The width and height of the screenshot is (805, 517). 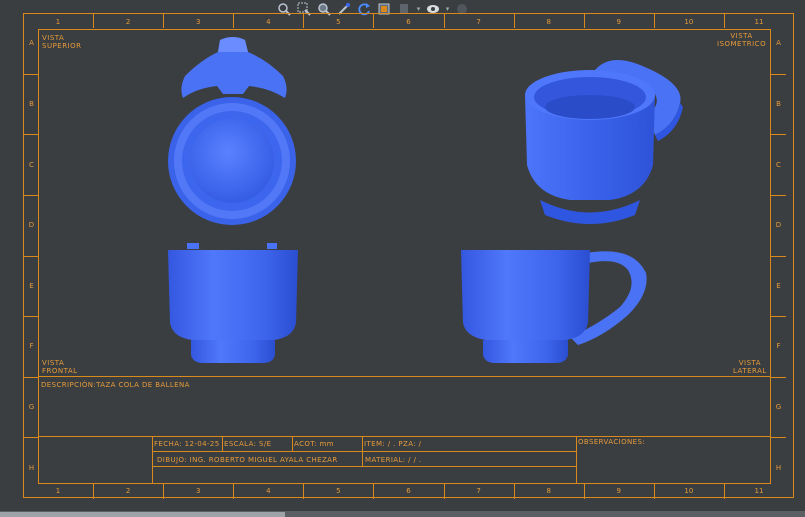 What do you see at coordinates (31, 285) in the screenshot?
I see `zone-row-label-left: E` at bounding box center [31, 285].